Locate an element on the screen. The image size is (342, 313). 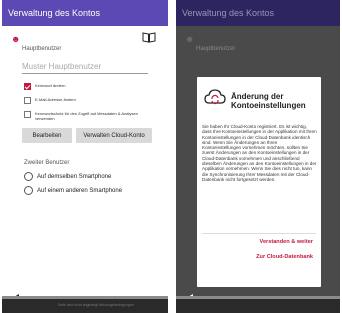
dim-user-label: Hauptbenutzer is located at coordinates (216, 49).